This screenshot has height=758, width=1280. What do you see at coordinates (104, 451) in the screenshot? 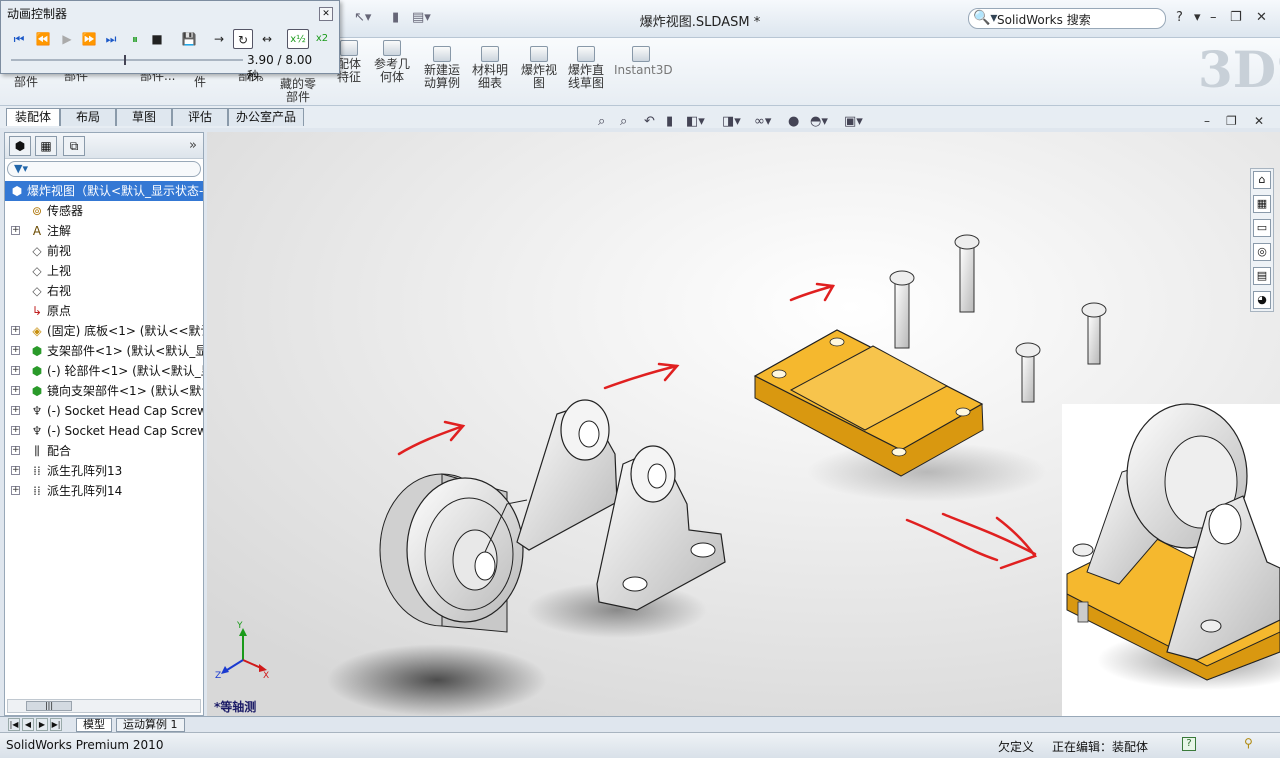
I see `tree-item: + ⫼ 配合` at bounding box center [104, 451].